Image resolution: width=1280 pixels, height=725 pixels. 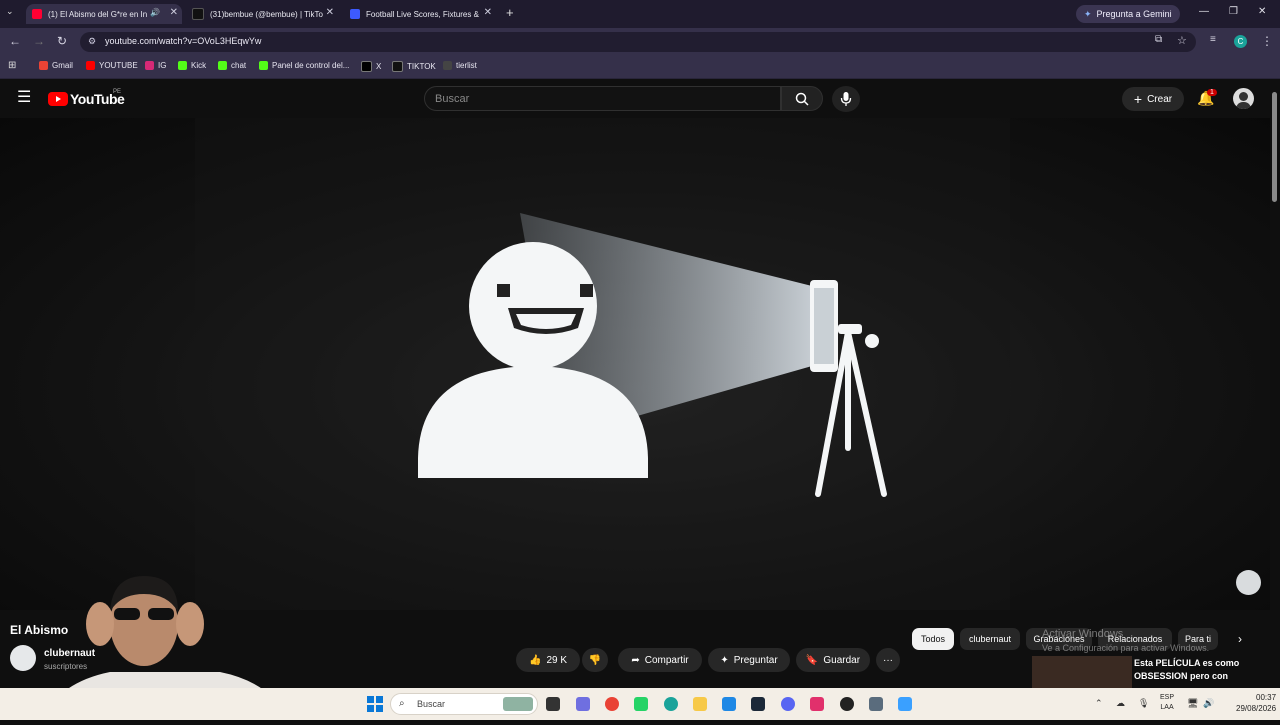 I want to click on bookmark-ig: IG, so click(x=155, y=65).